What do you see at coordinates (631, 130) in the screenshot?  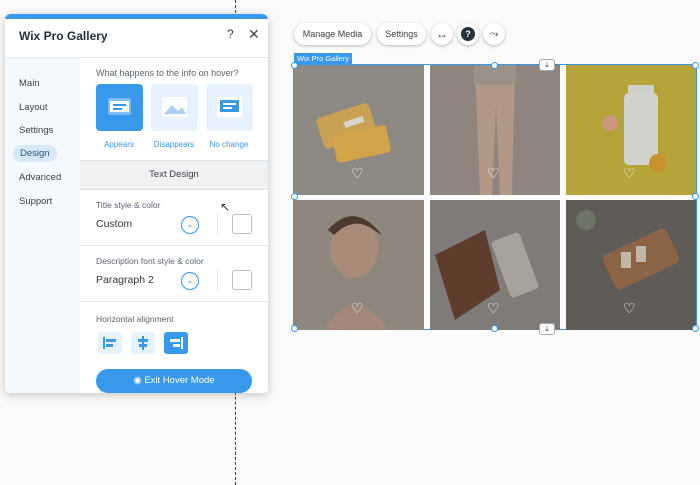 I see `gallery-tile-bottle: ♡` at bounding box center [631, 130].